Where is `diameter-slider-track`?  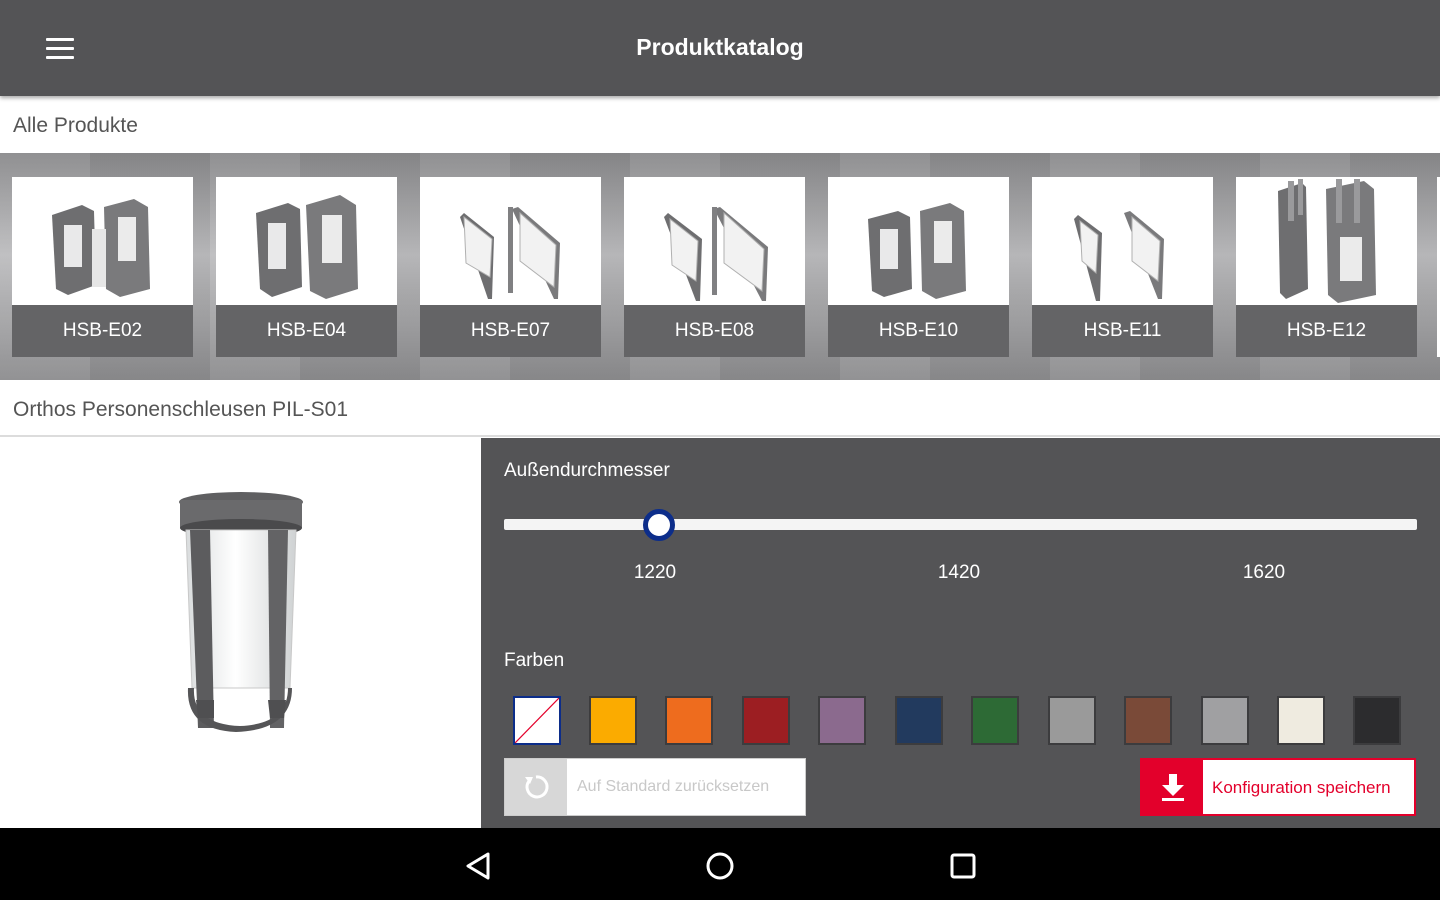 diameter-slider-track is located at coordinates (960, 524).